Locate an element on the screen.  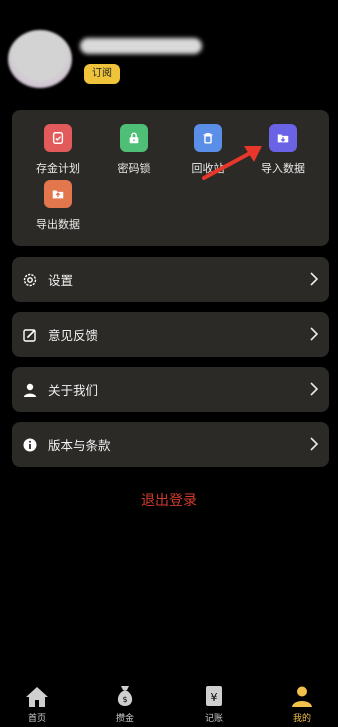
logout-button: 退出登录 is located at coordinates (169, 500).